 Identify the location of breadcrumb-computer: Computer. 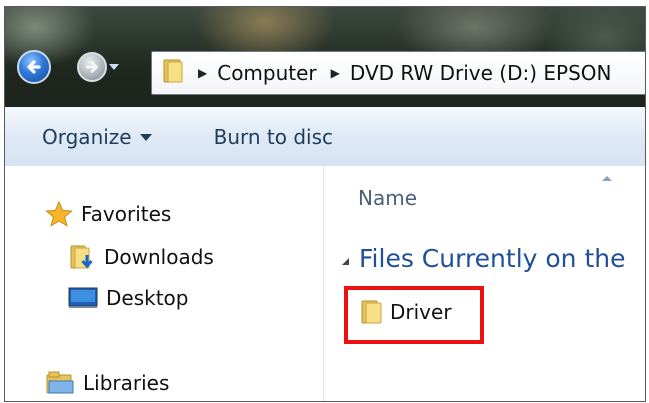
(266, 73).